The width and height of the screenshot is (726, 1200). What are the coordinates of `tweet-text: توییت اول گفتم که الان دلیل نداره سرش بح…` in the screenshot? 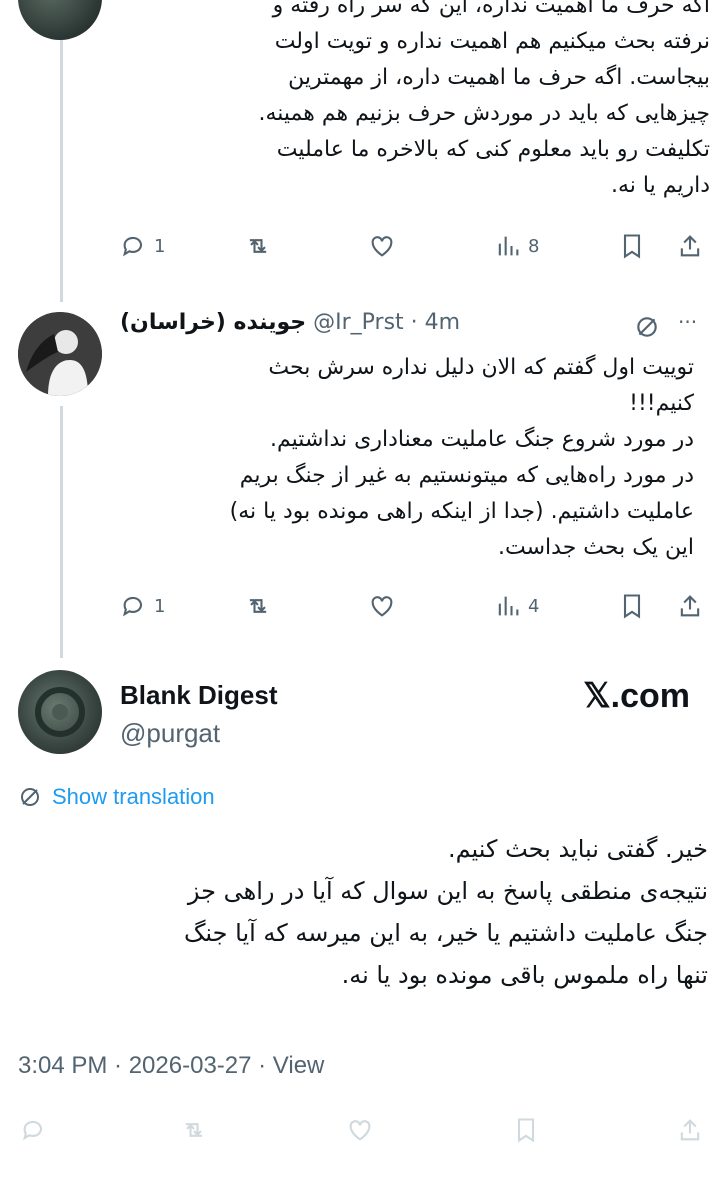 It's located at (461, 457).